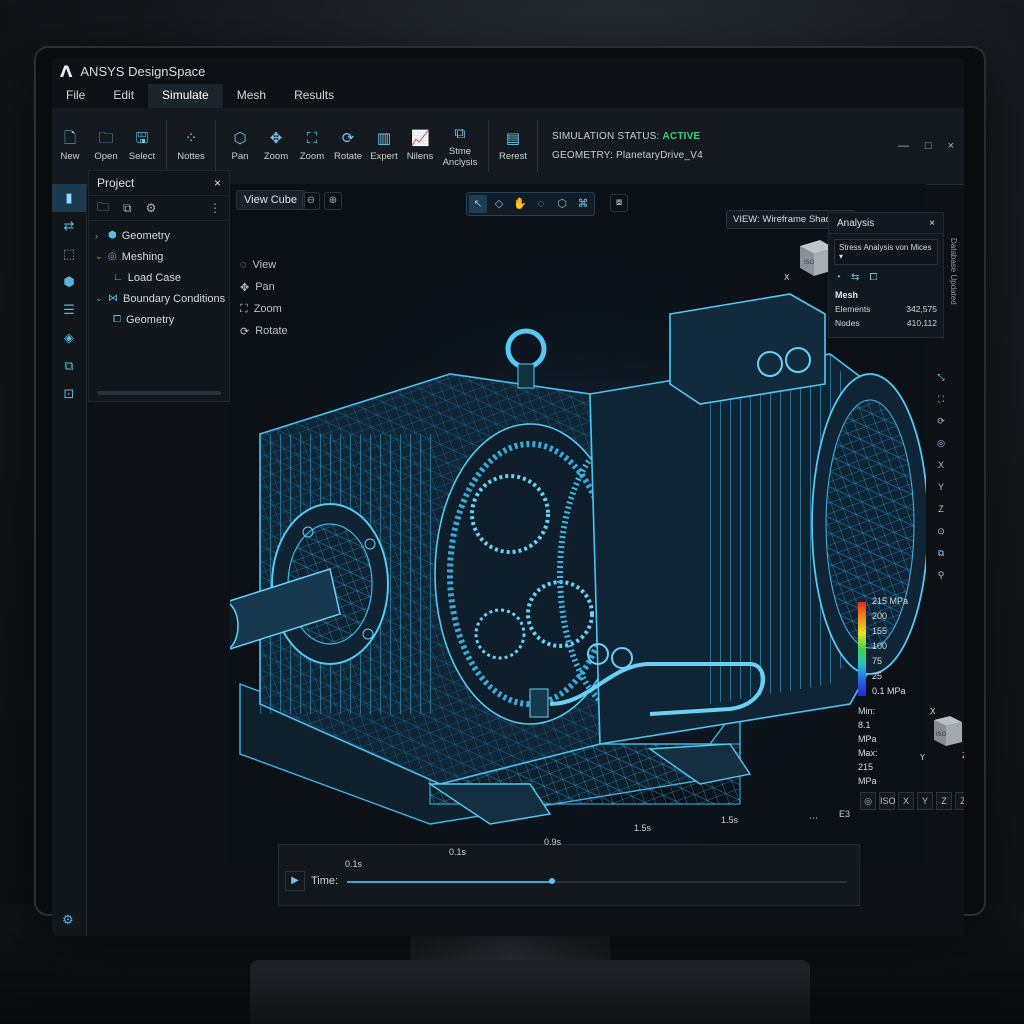 The height and width of the screenshot is (1024, 1024). Describe the element at coordinates (513, 146) in the screenshot. I see `rerest-button: ▤ Rerest` at that location.